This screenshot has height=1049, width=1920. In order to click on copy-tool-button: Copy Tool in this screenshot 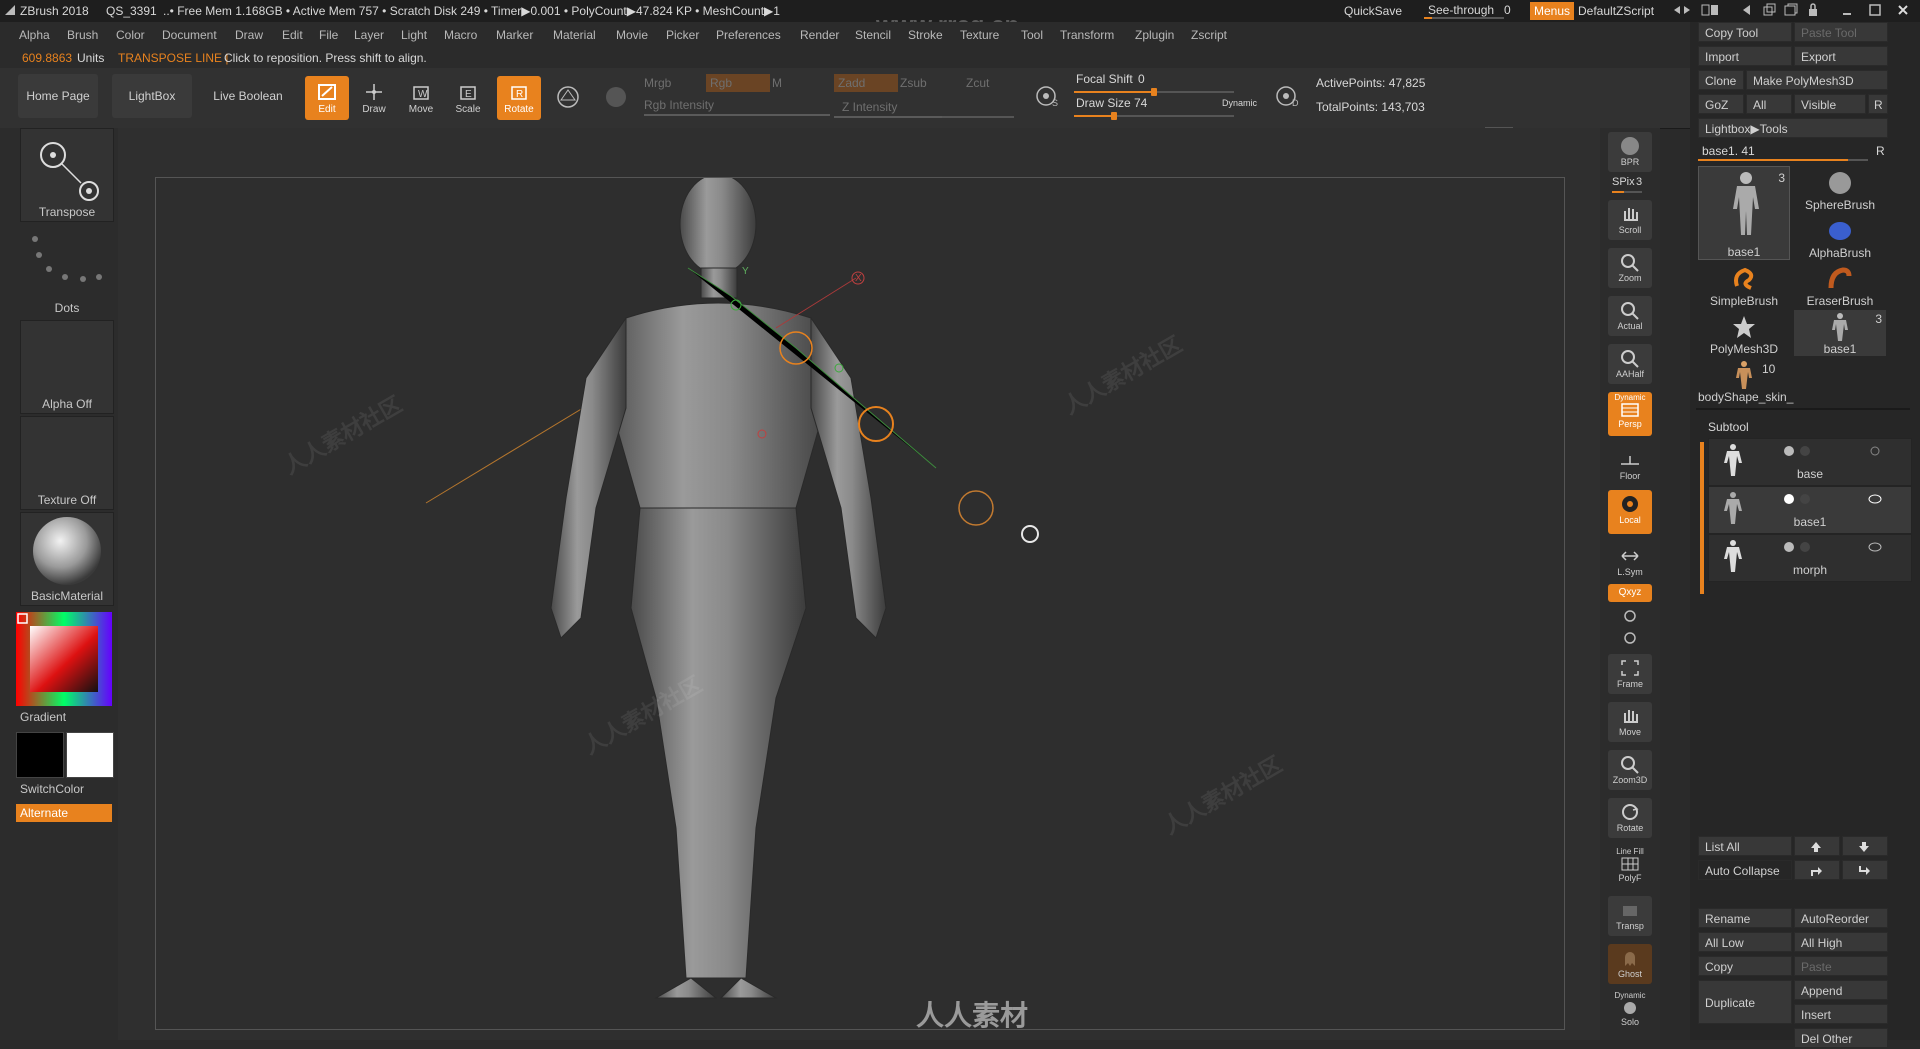, I will do `click(1745, 32)`.